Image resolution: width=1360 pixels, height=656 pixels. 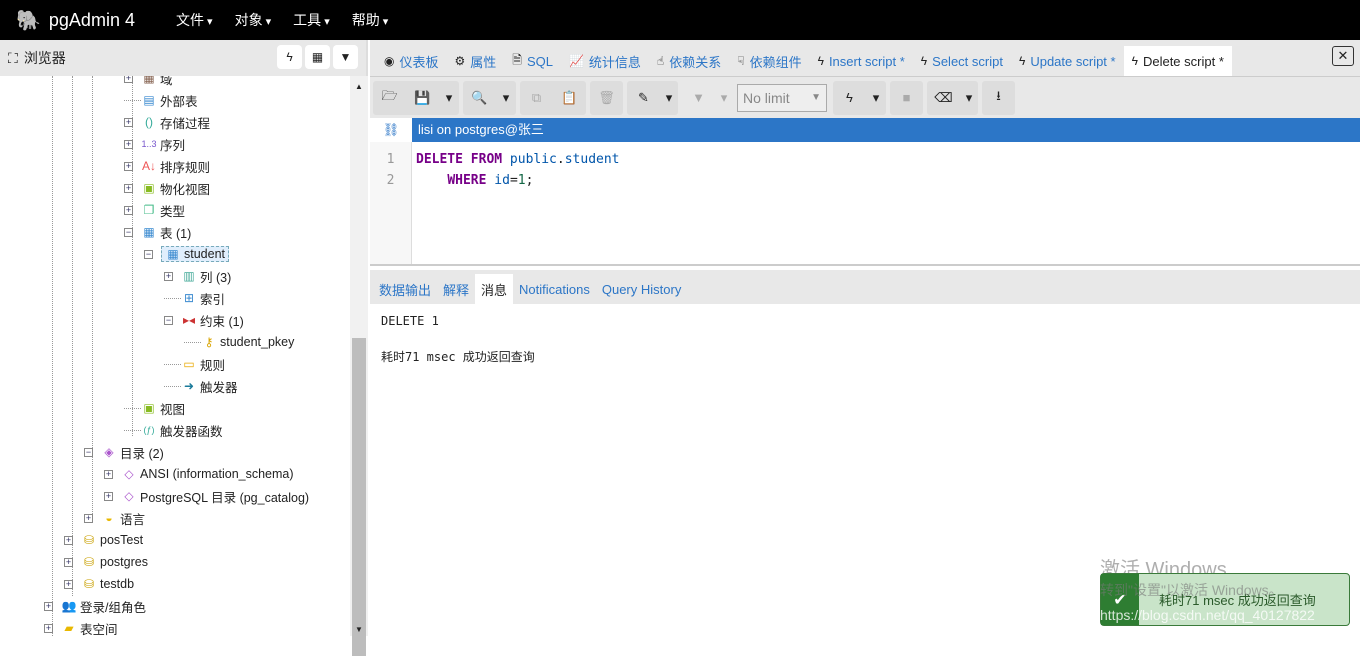 I want to click on result-tab: 数据输出, so click(x=405, y=289).